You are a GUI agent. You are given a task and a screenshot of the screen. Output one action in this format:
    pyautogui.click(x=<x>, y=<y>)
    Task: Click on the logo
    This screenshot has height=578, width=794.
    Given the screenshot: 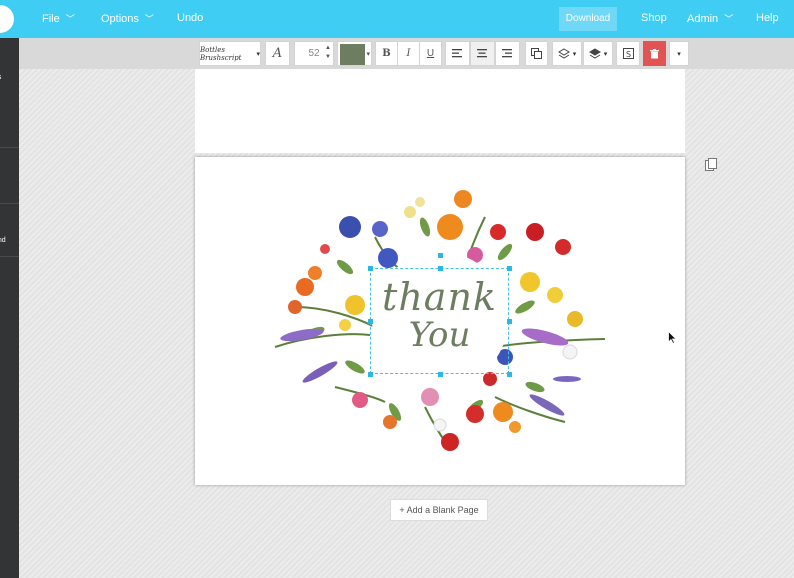 What is the action you would take?
    pyautogui.click(x=7, y=19)
    